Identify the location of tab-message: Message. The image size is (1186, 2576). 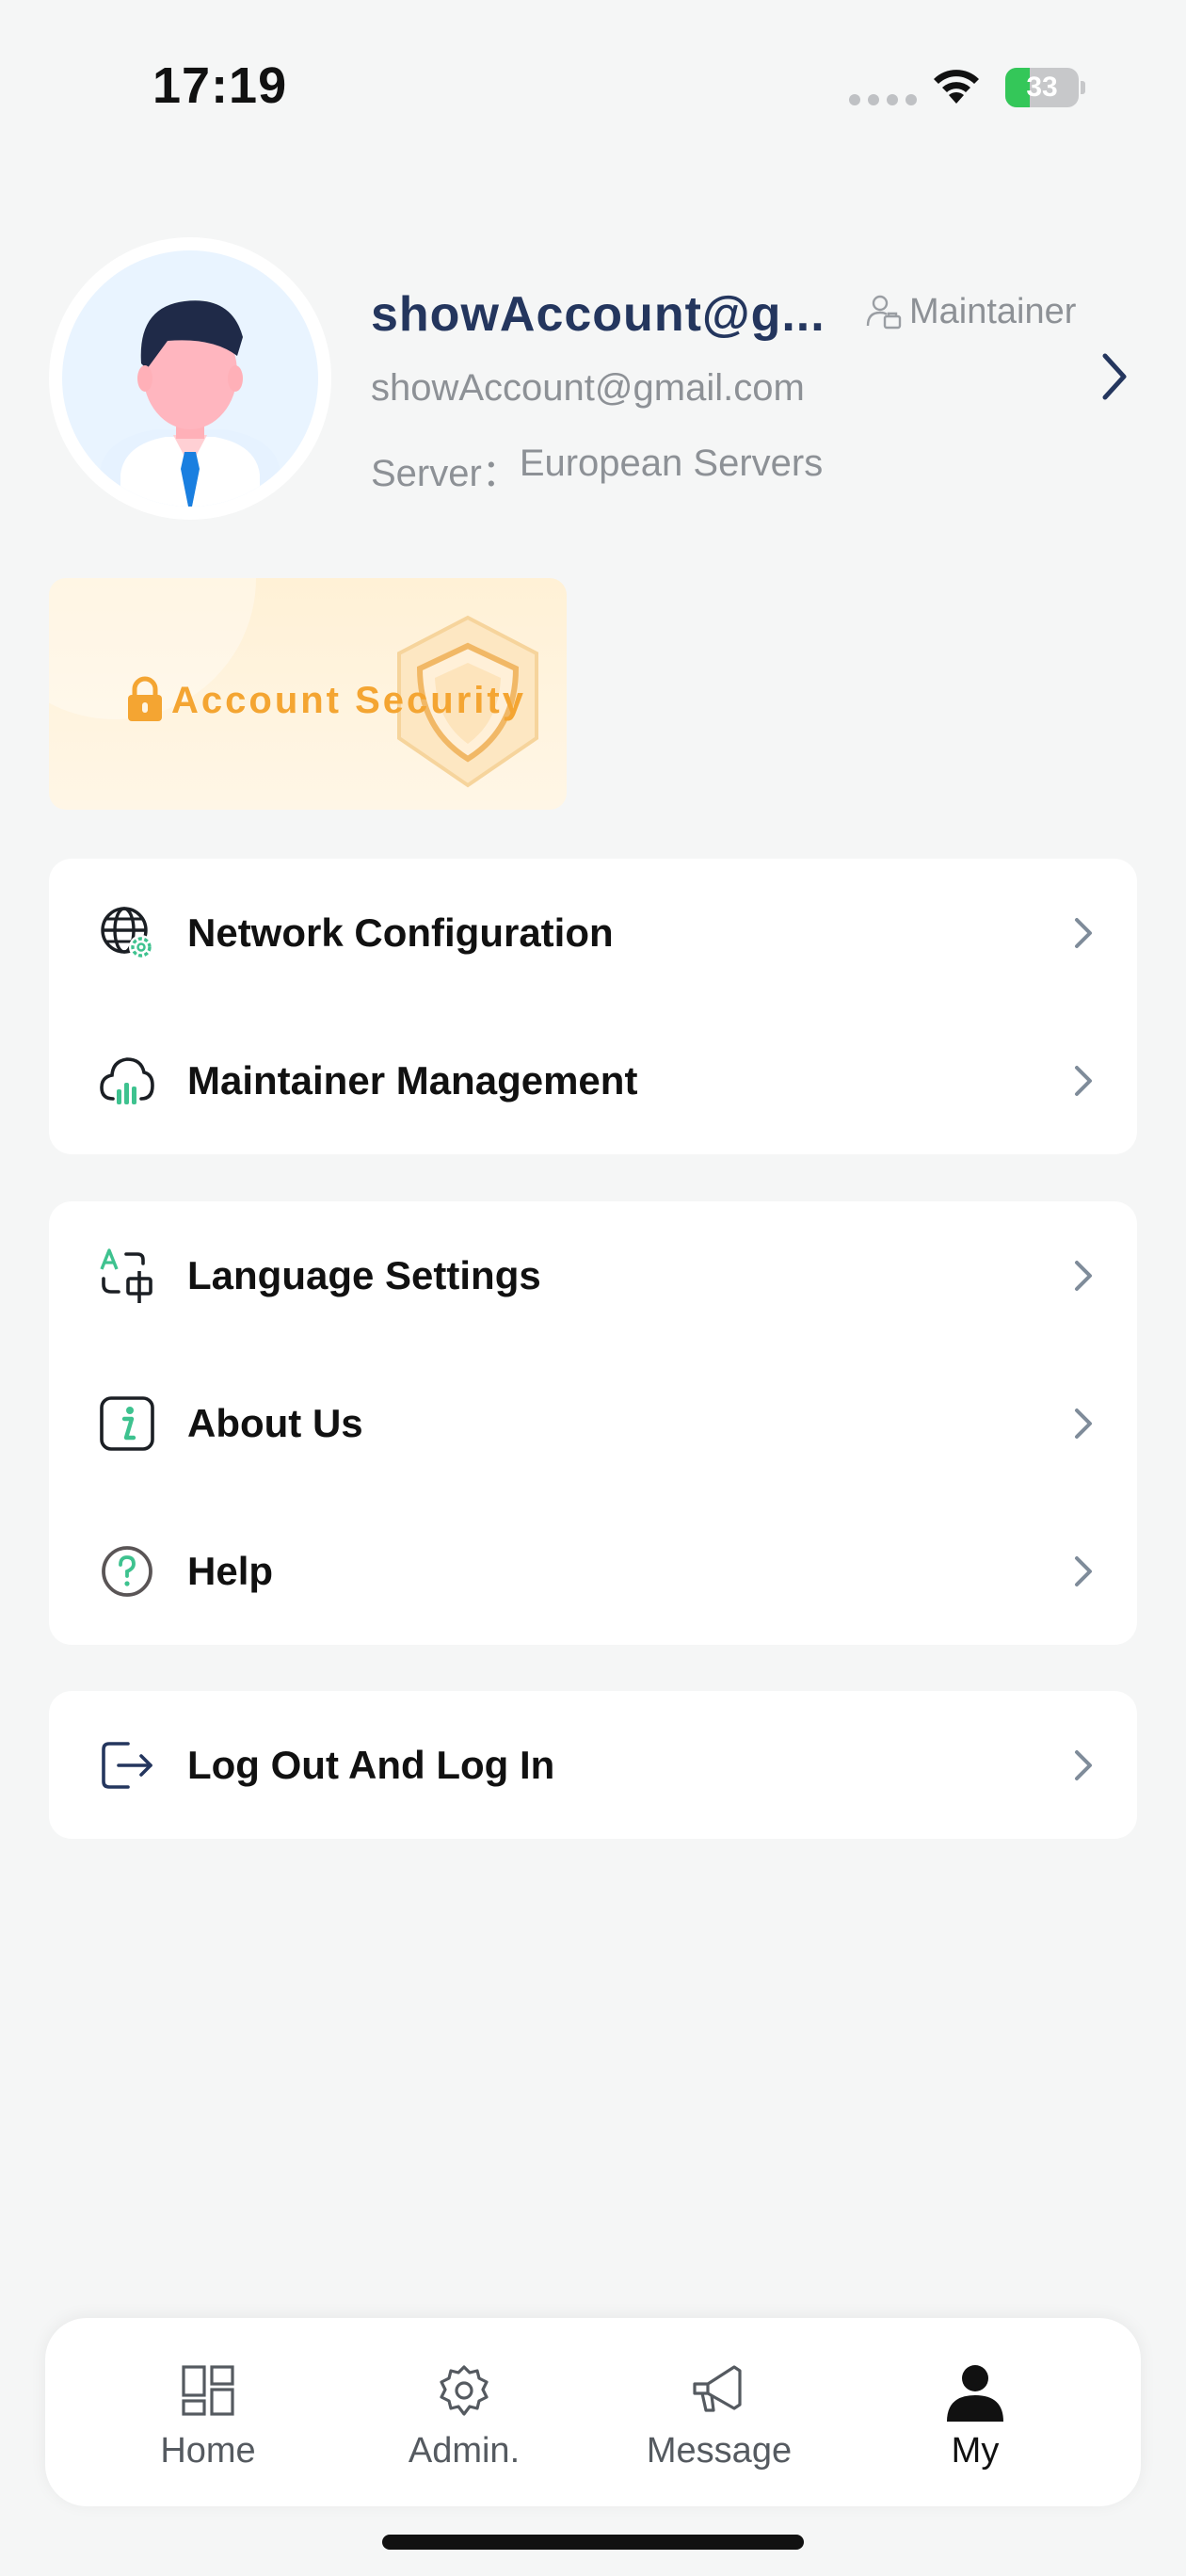
(719, 2412).